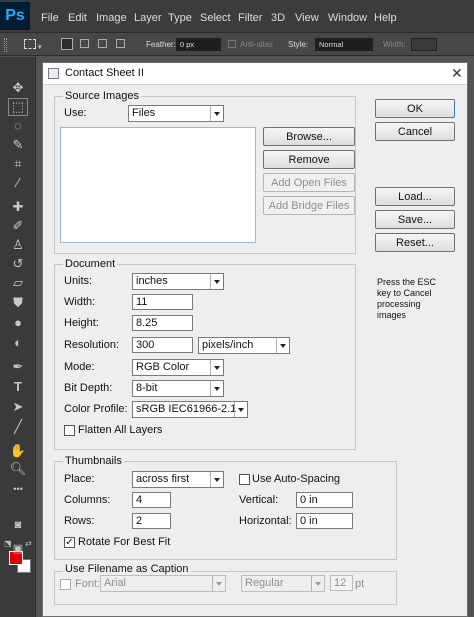 The width and height of the screenshot is (474, 617). Describe the element at coordinates (176, 113) in the screenshot. I see `use-select: Files` at that location.